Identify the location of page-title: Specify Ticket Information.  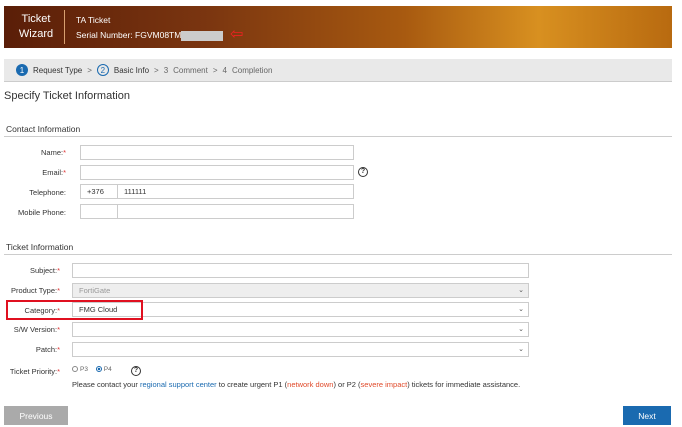
(67, 96).